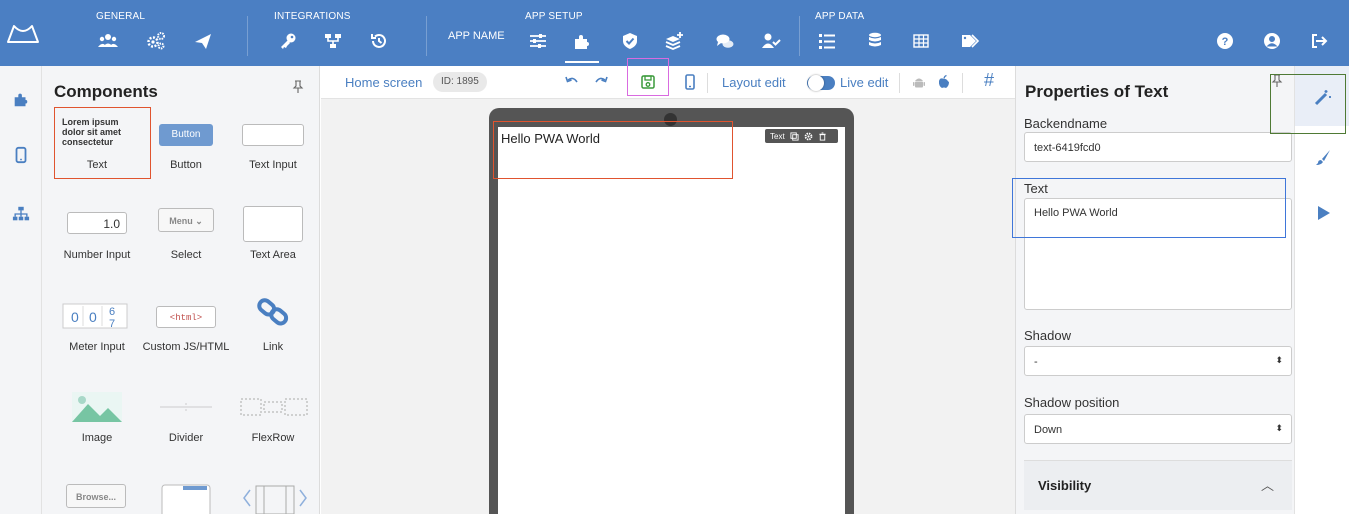  I want to click on image-preview, so click(97, 407).